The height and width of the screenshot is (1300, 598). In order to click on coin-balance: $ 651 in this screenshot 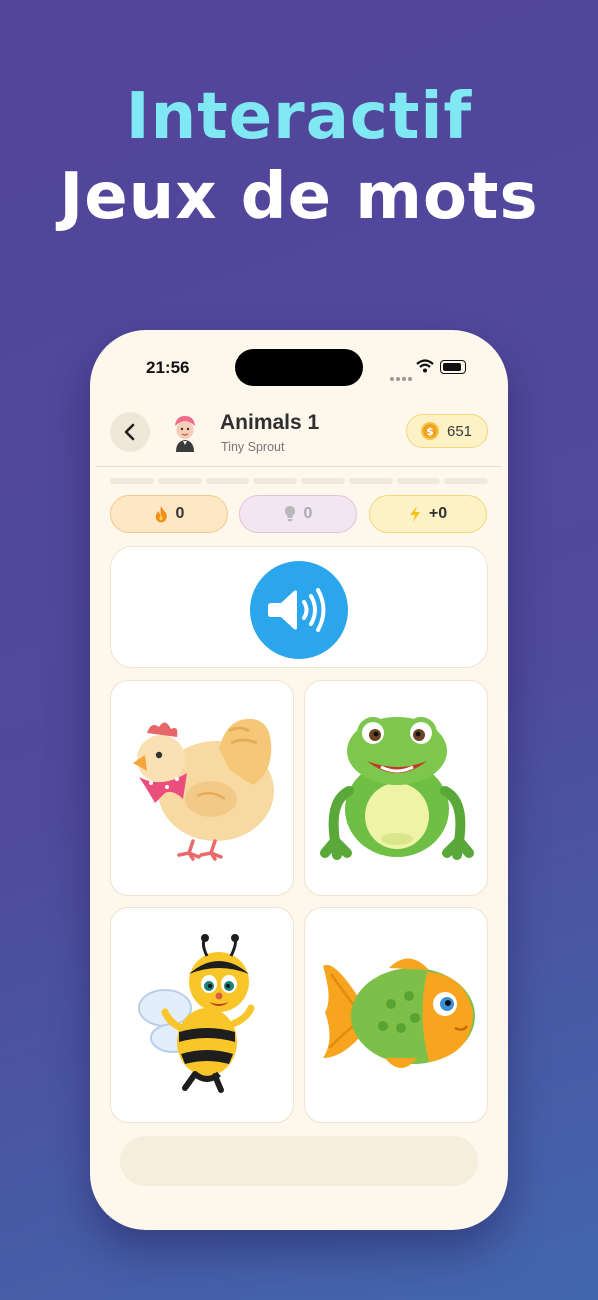, I will do `click(447, 431)`.